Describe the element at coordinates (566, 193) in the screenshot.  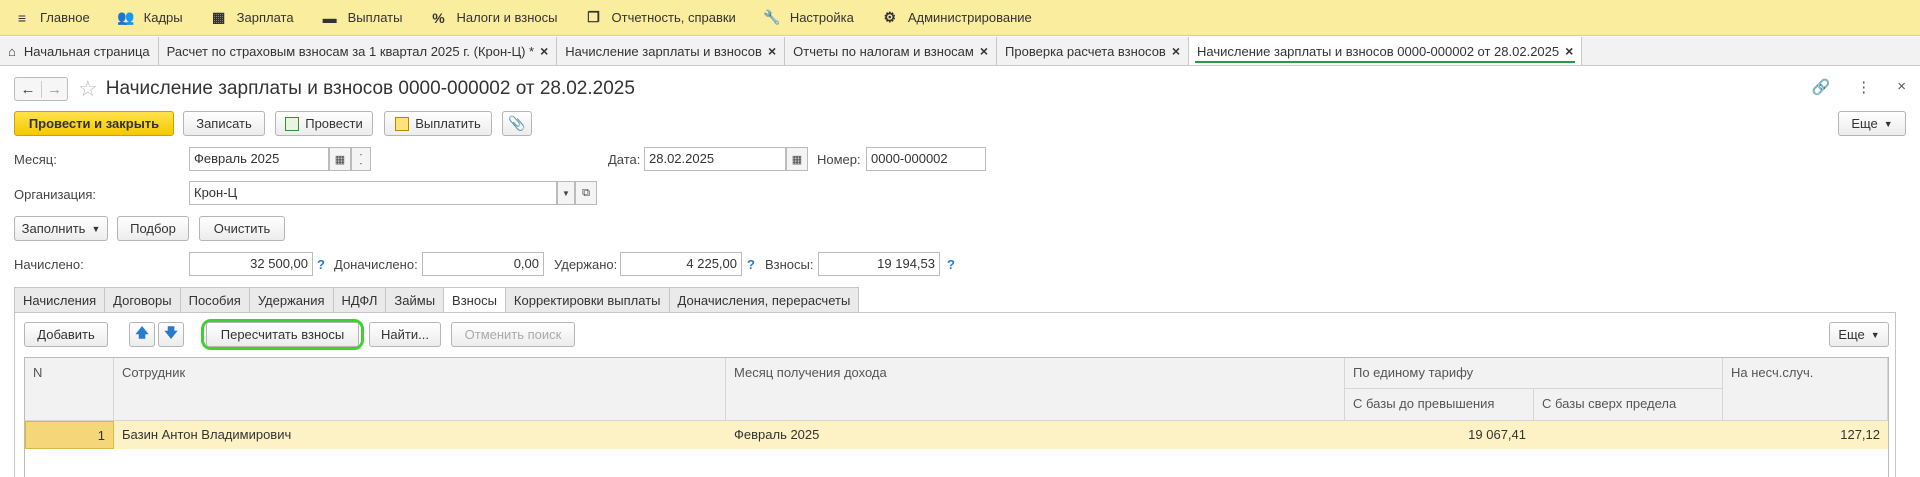
I see `dropdown-icon: ▼` at that location.